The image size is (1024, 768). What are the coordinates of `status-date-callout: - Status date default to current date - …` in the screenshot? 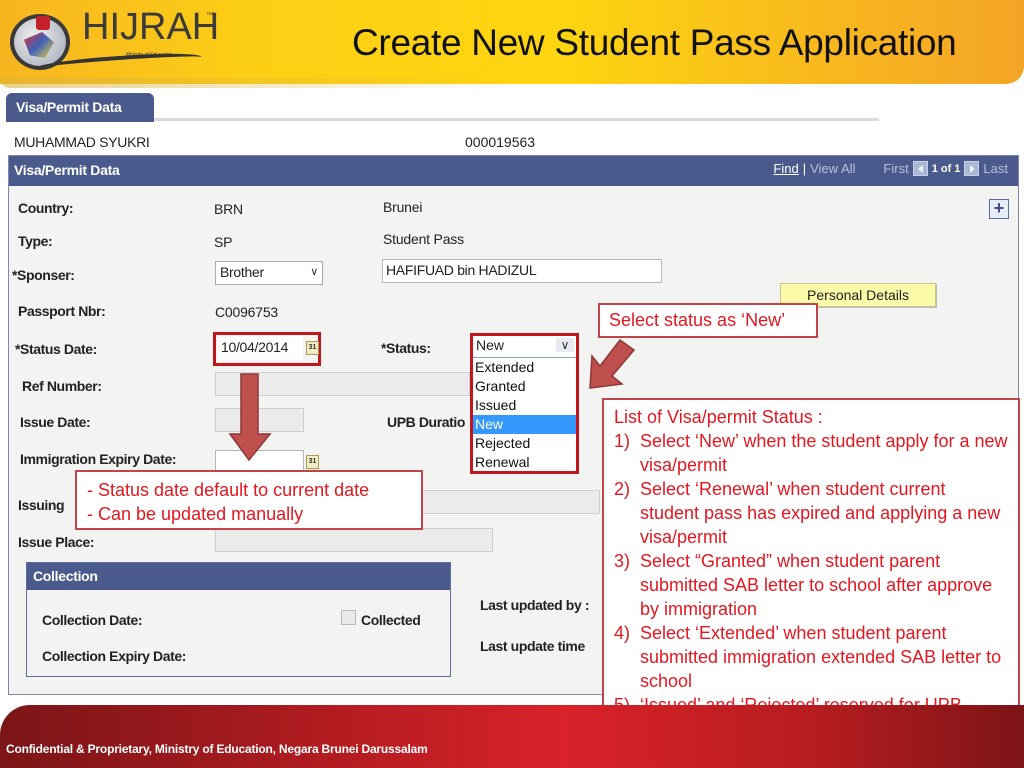 It's located at (249, 500).